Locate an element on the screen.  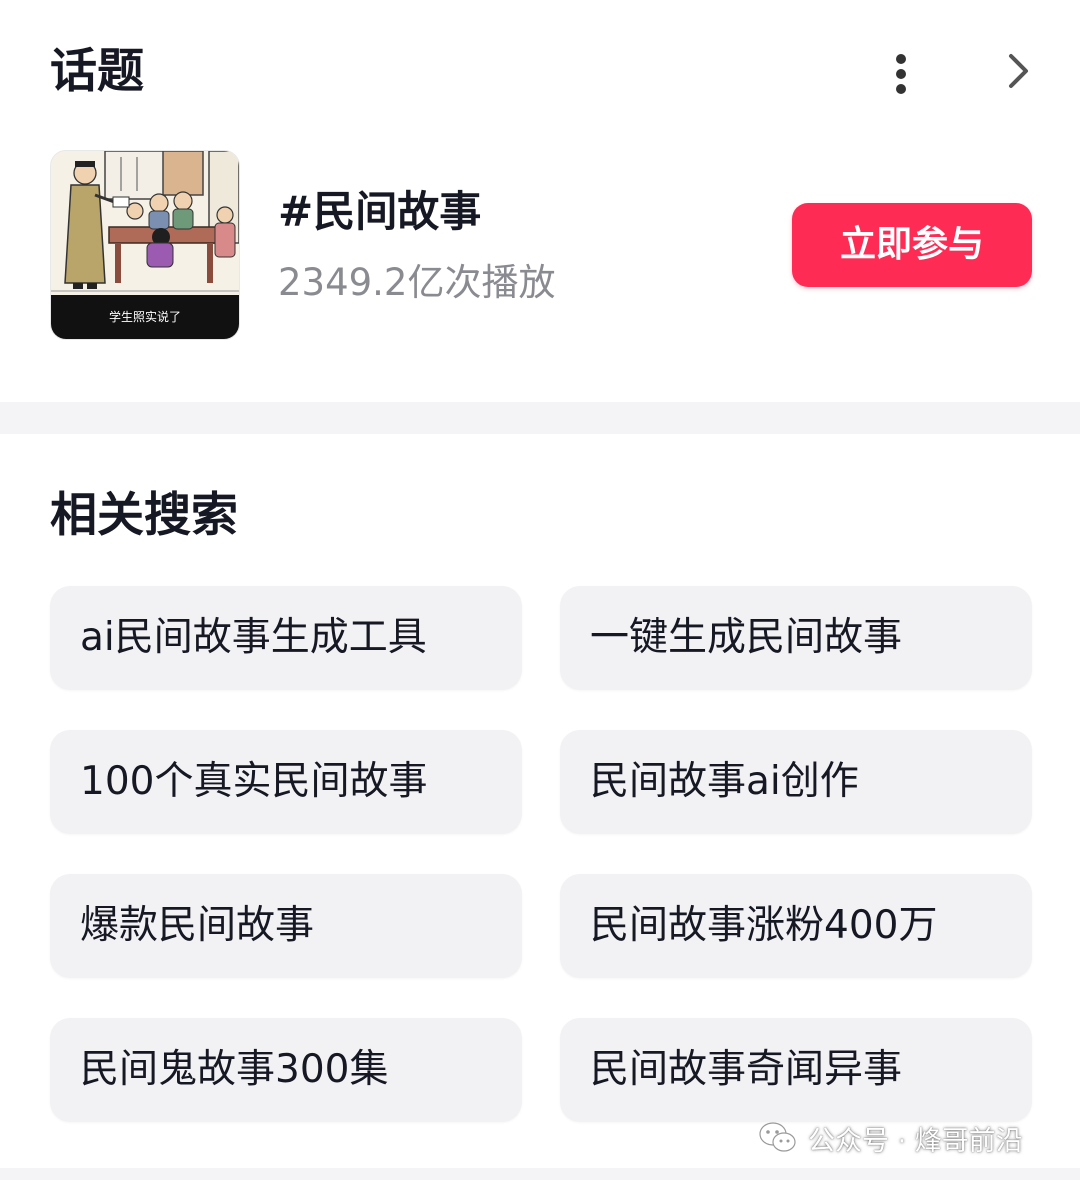
topic-name: #民间故事 is located at coordinates (379, 212).